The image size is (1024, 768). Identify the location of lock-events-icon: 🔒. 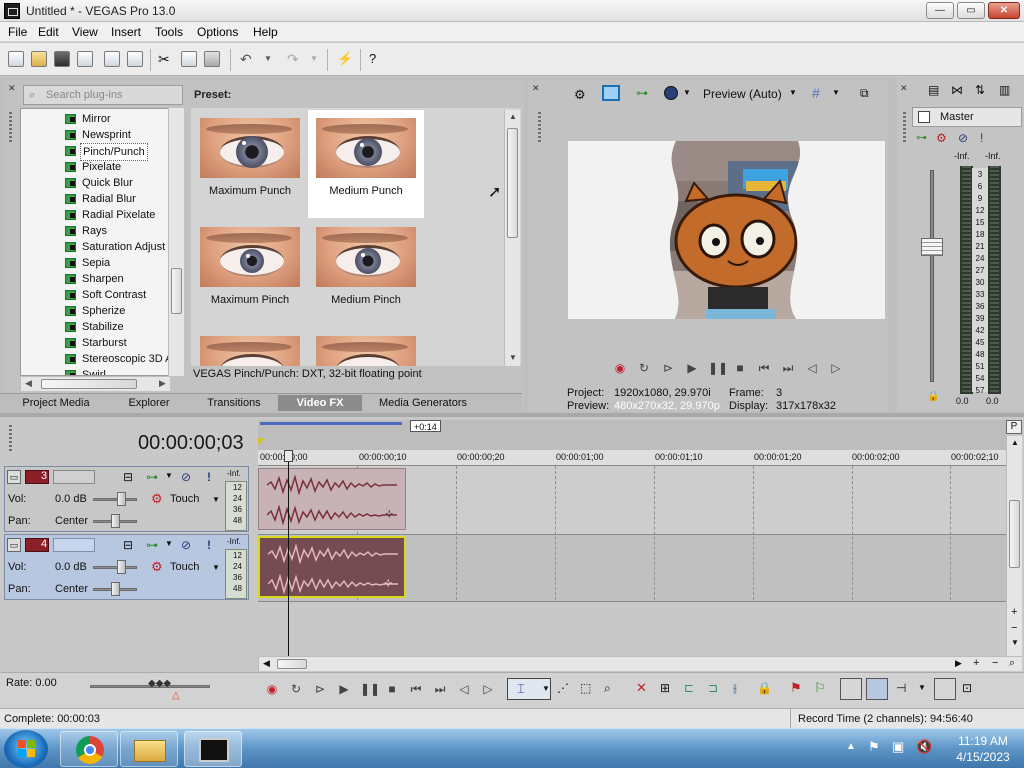
(764, 688).